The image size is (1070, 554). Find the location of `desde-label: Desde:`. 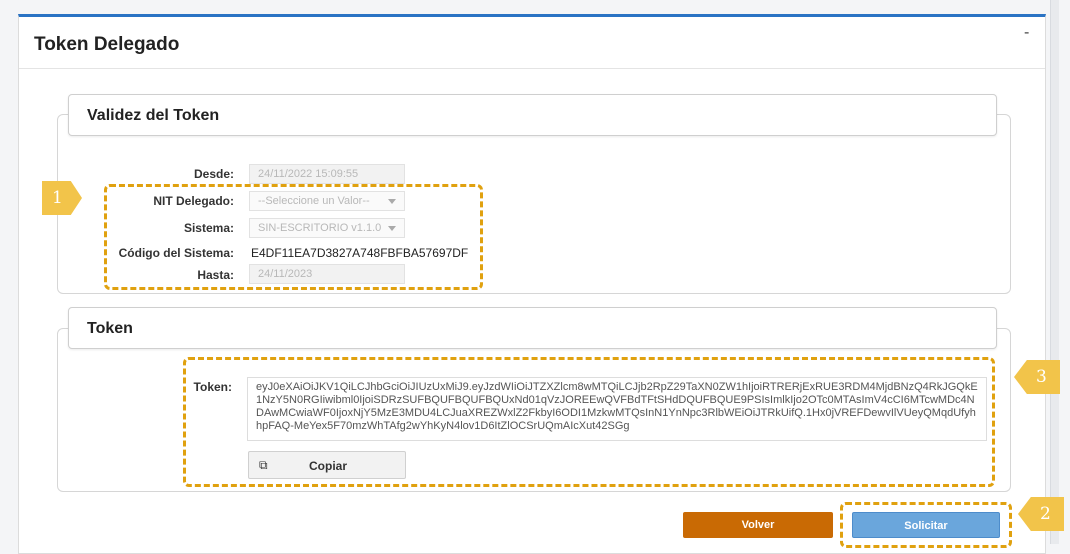

desde-label: Desde: is located at coordinates (213, 174).